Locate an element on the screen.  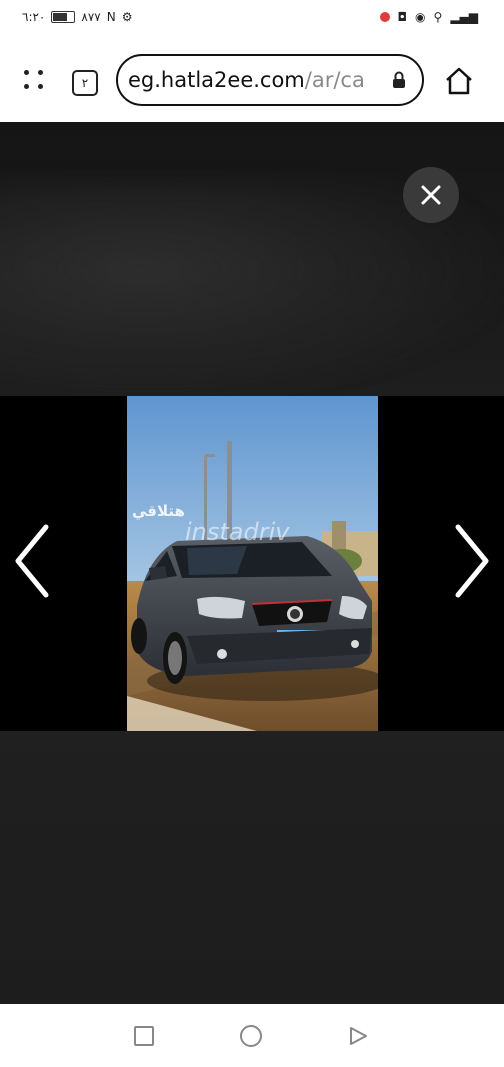
close-icon is located at coordinates (431, 195).